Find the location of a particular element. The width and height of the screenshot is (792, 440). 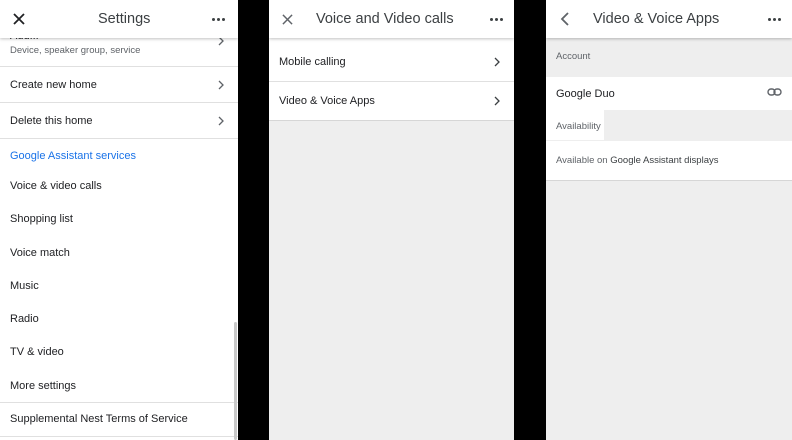

create-new-home-label: Create new home is located at coordinates (53, 84).